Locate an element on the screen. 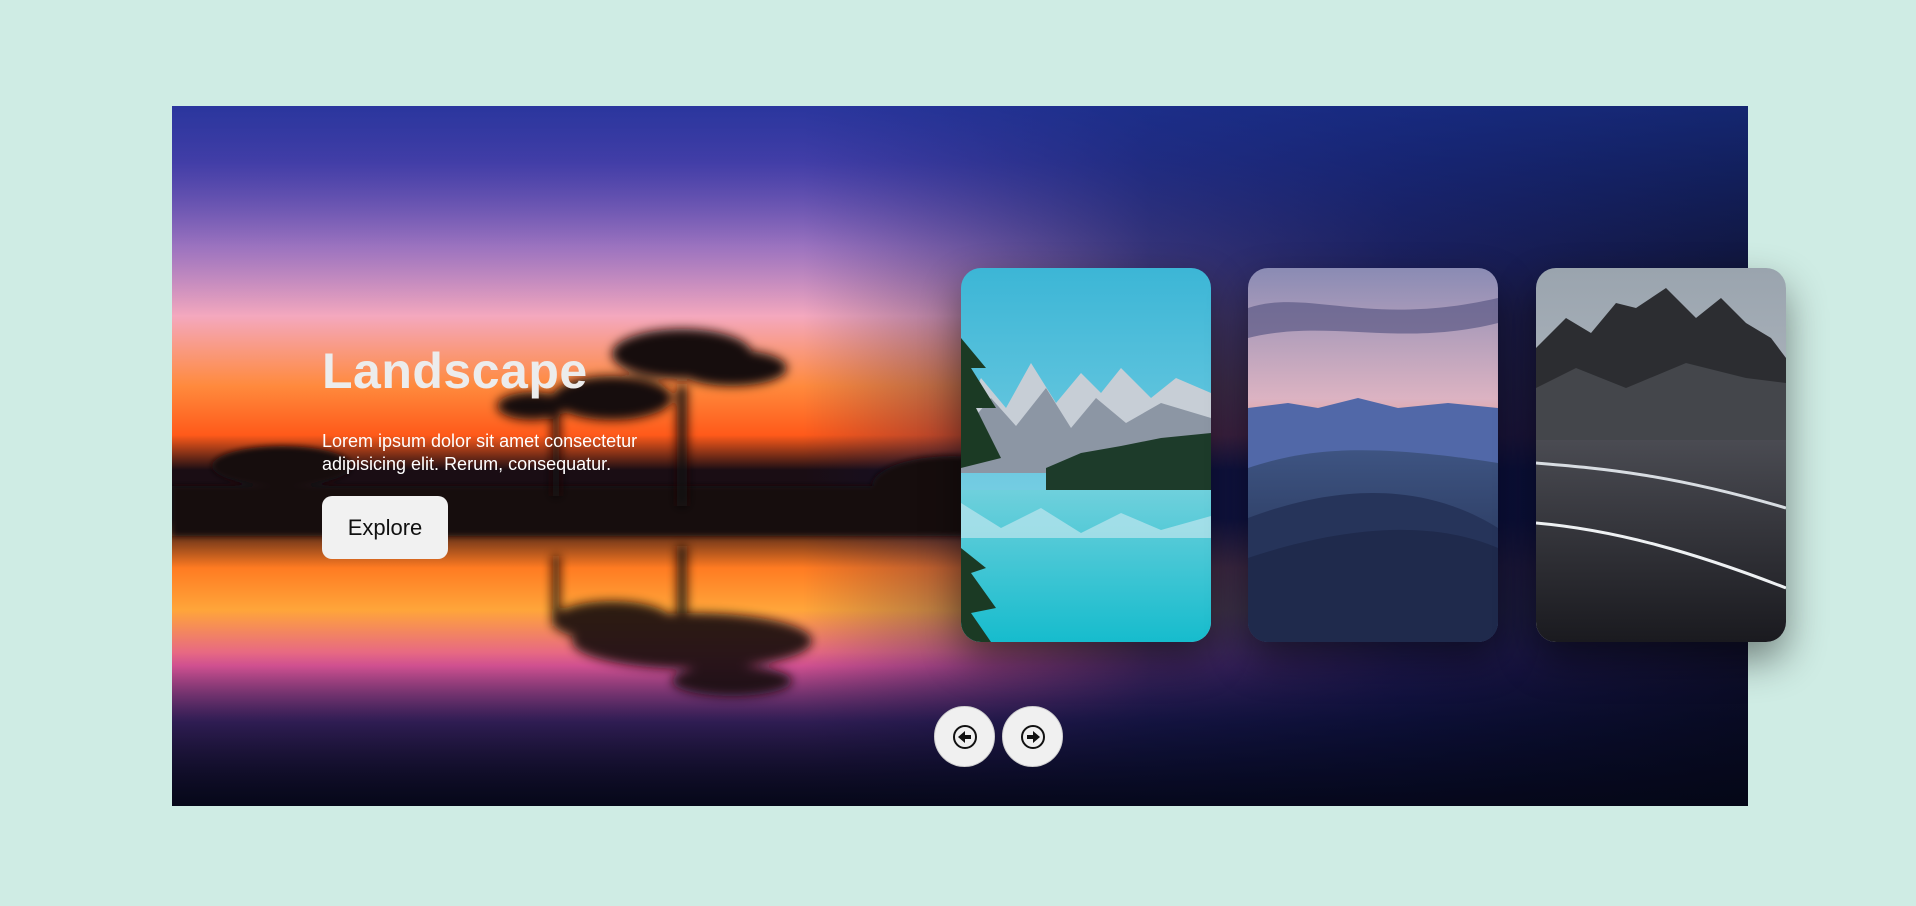 The image size is (1916, 906). black-sand-beach-thumbnail is located at coordinates (1661, 455).